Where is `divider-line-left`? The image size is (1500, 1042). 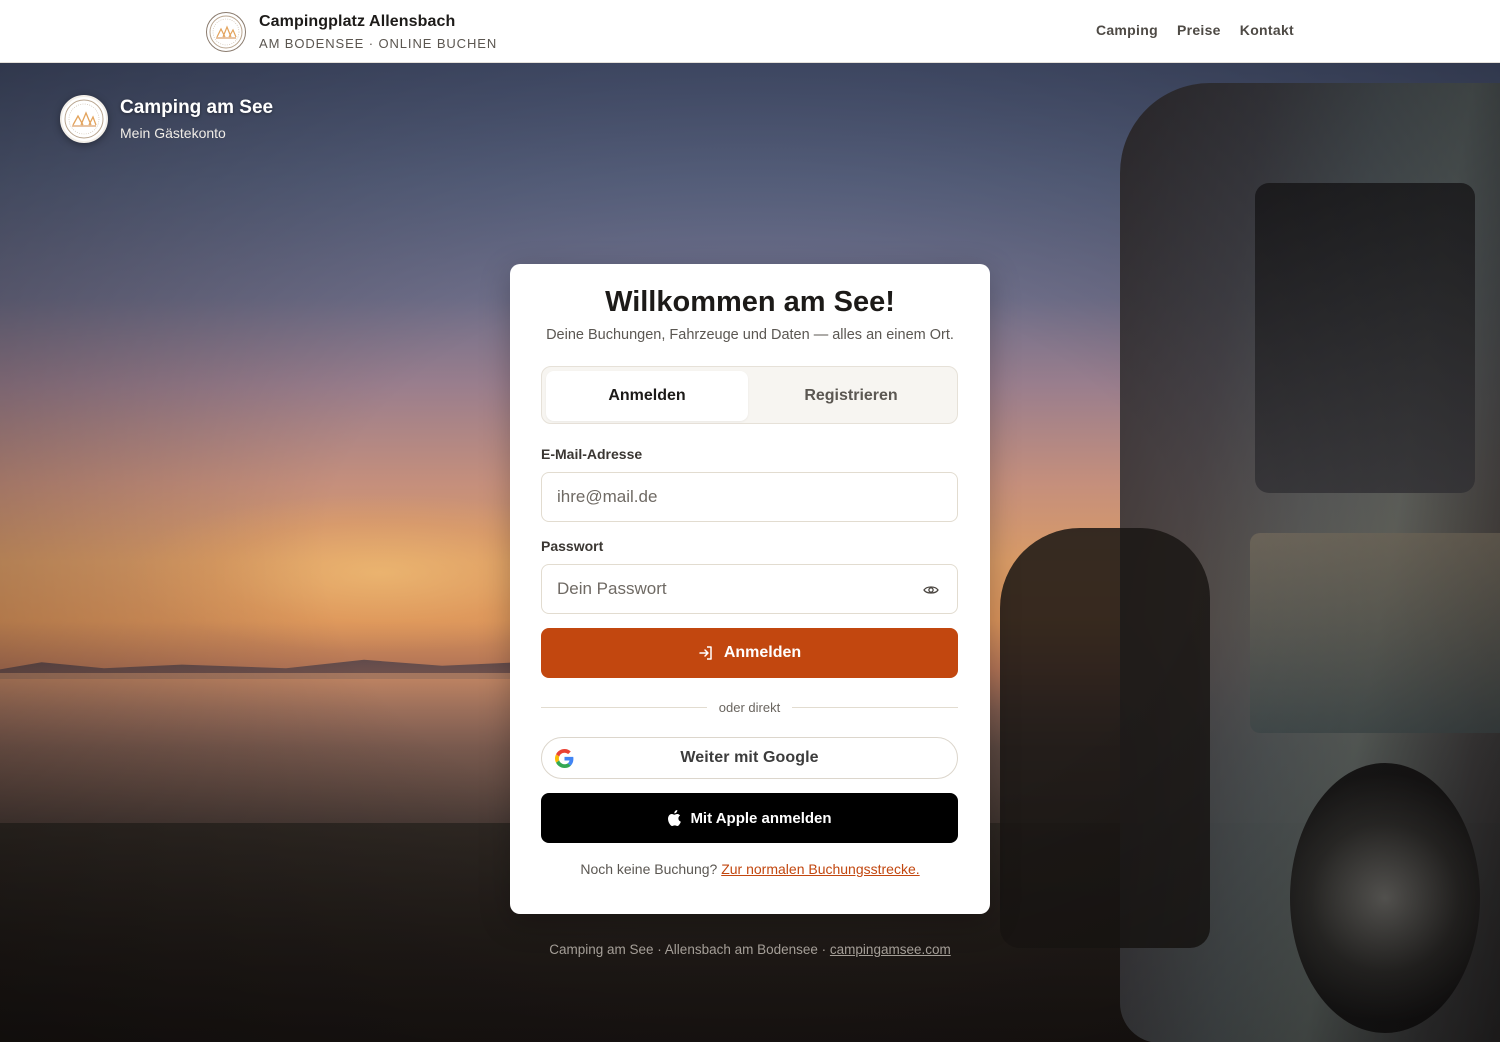 divider-line-left is located at coordinates (624, 707).